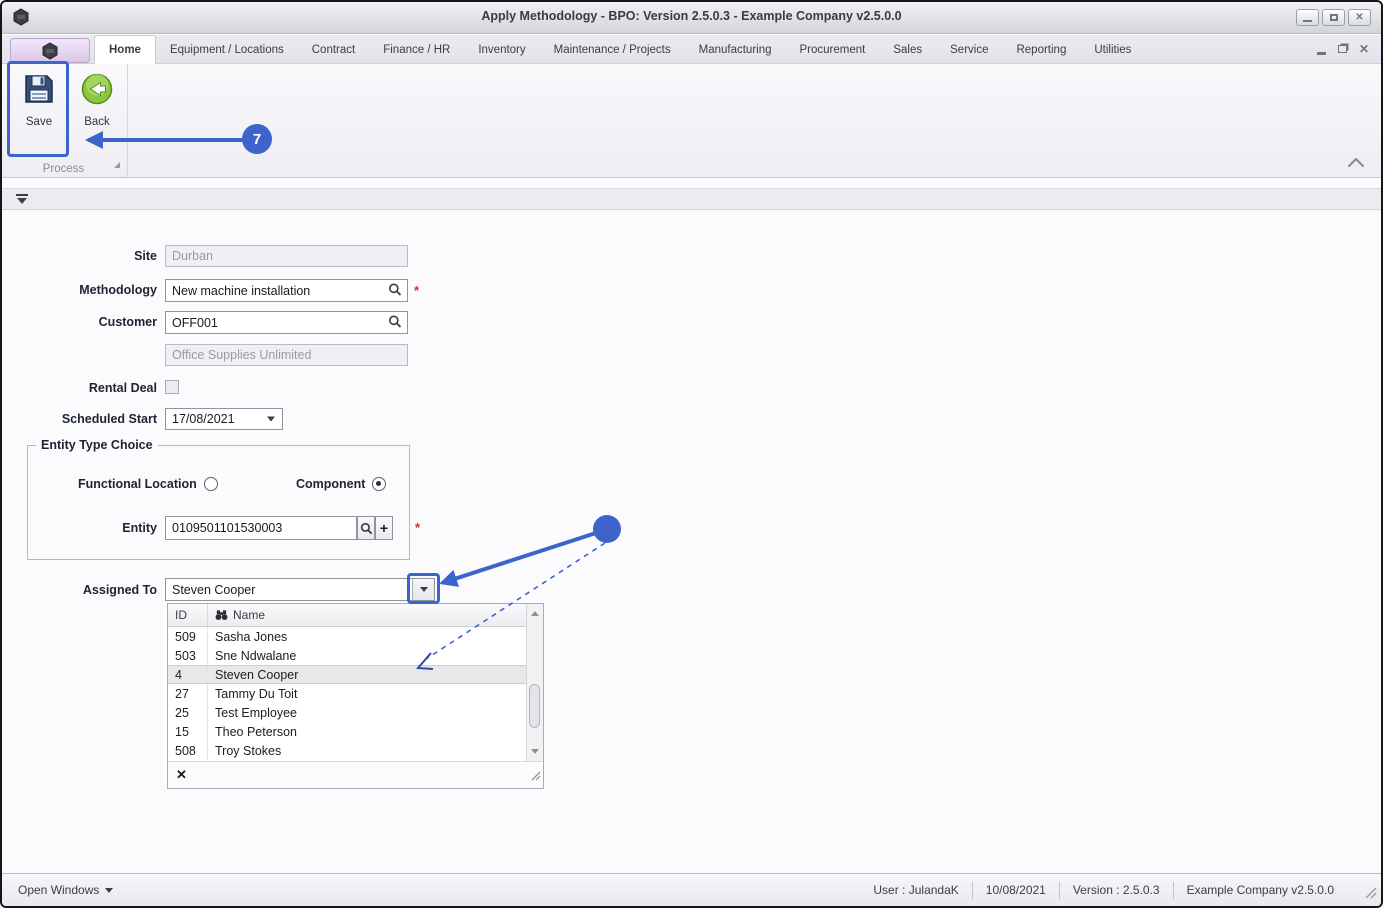 This screenshot has width=1383, height=908. Describe the element at coordinates (203, 419) in the screenshot. I see `scheduled-start-value: 17/08/2021` at that location.